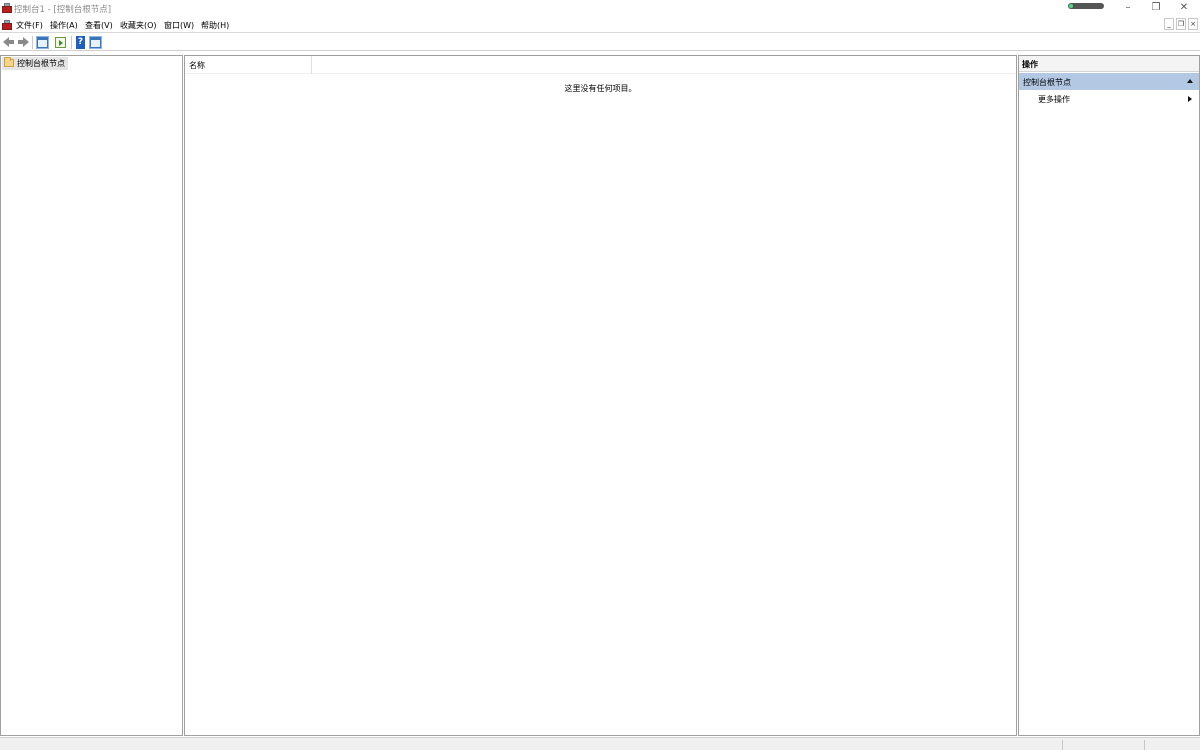  What do you see at coordinates (99, 25) in the screenshot?
I see `menu-view: 查看(V)` at bounding box center [99, 25].